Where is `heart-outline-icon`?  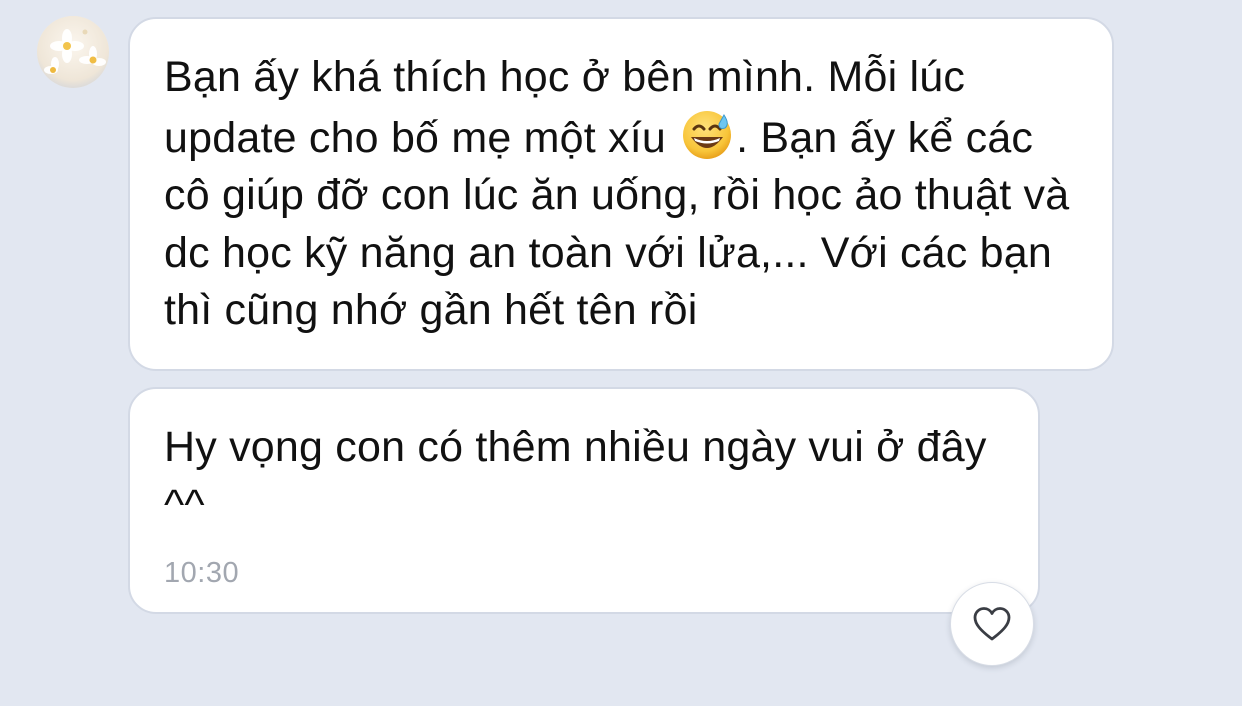 heart-outline-icon is located at coordinates (992, 624).